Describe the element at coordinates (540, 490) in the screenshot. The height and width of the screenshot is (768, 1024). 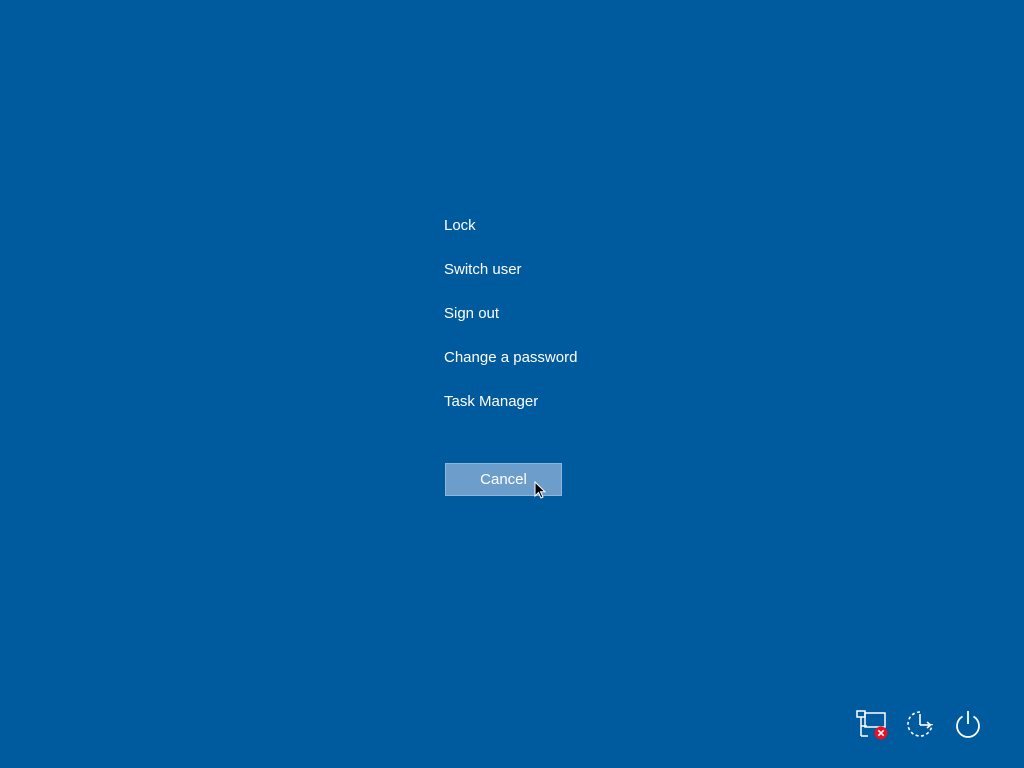
I see `mouse-cursor-icon` at that location.